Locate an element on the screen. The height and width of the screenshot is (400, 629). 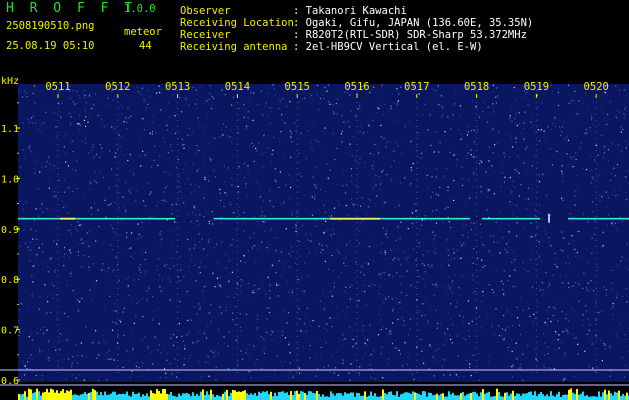
time-tick-label: 0513 is located at coordinates (177, 87).